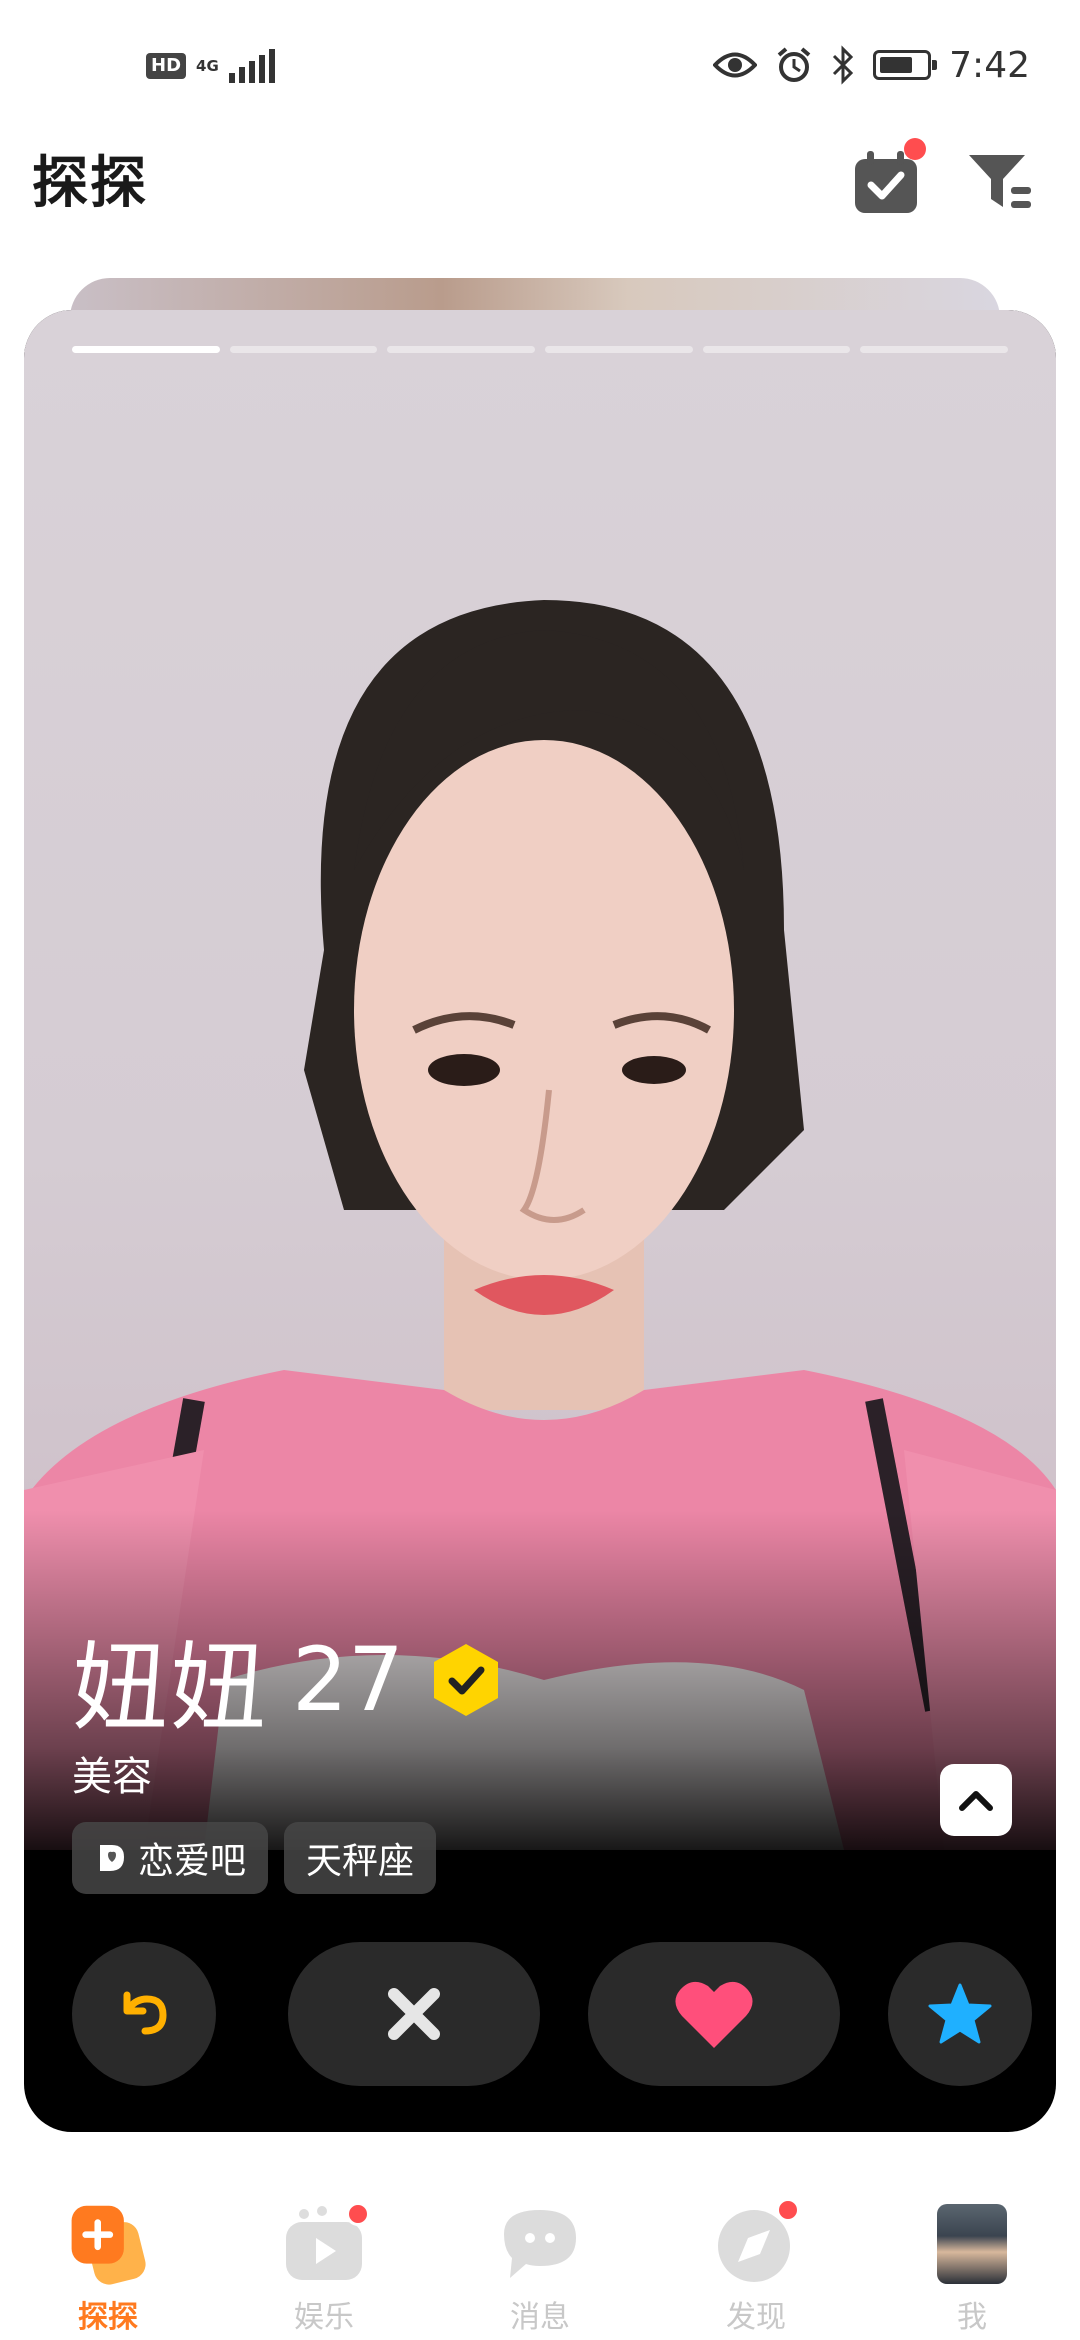 This screenshot has width=1080, height=2340. I want to click on user-avatar, so click(972, 2244).